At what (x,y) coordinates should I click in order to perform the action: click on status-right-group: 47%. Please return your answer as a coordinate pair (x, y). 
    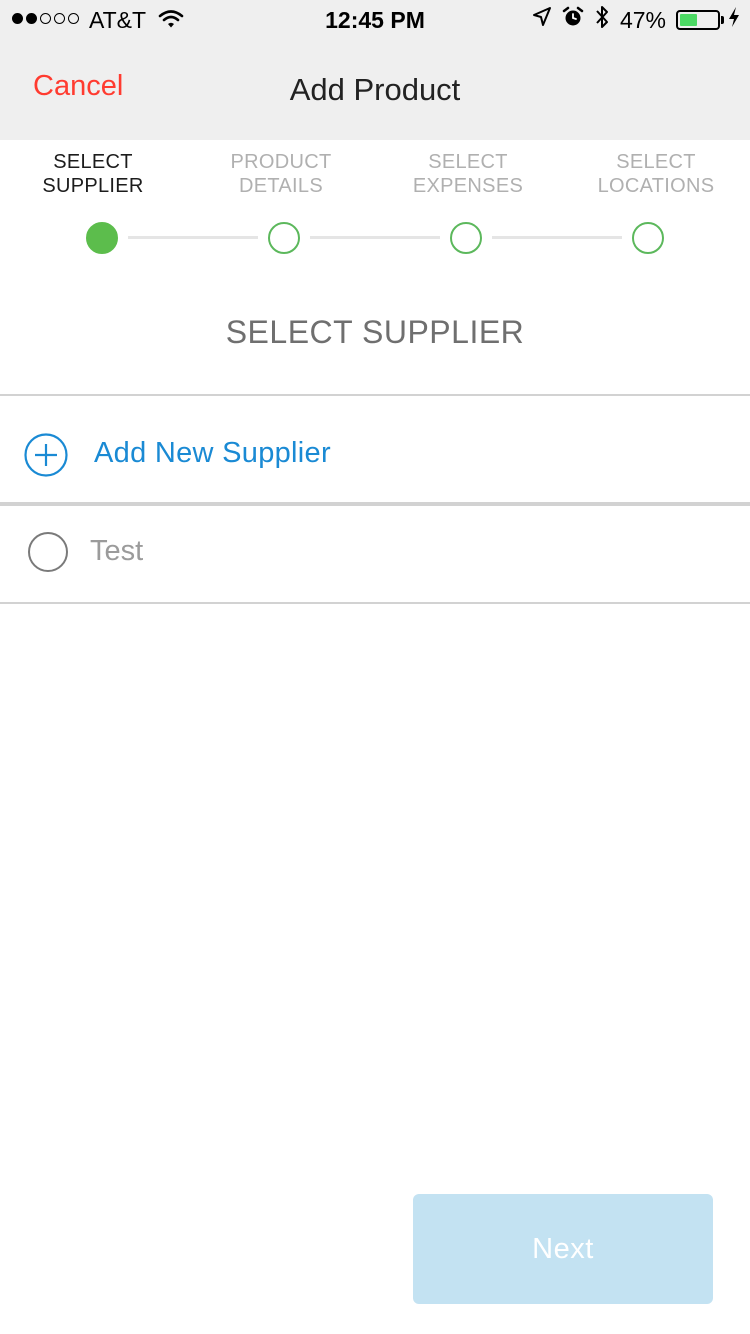
    Looking at the image, I should click on (636, 20).